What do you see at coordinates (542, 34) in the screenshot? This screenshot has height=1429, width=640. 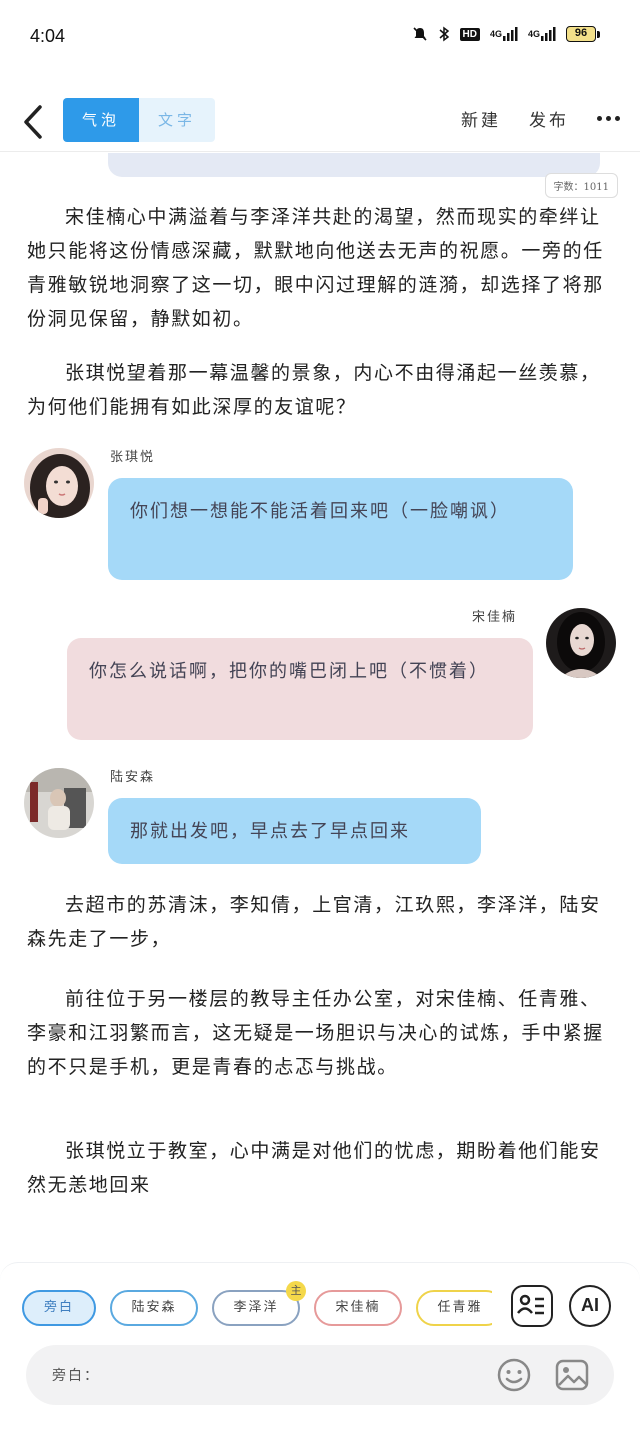 I see `signal-icon-2: 4G` at bounding box center [542, 34].